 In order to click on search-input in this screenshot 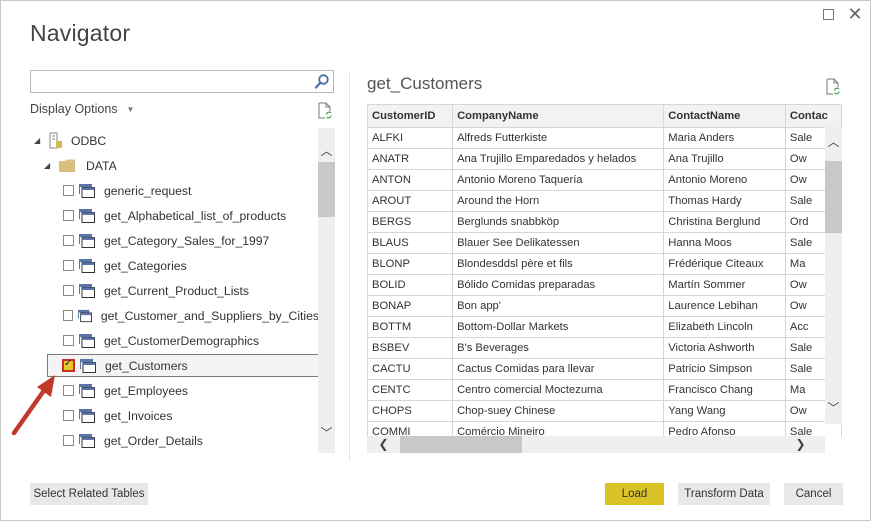, I will do `click(171, 81)`.